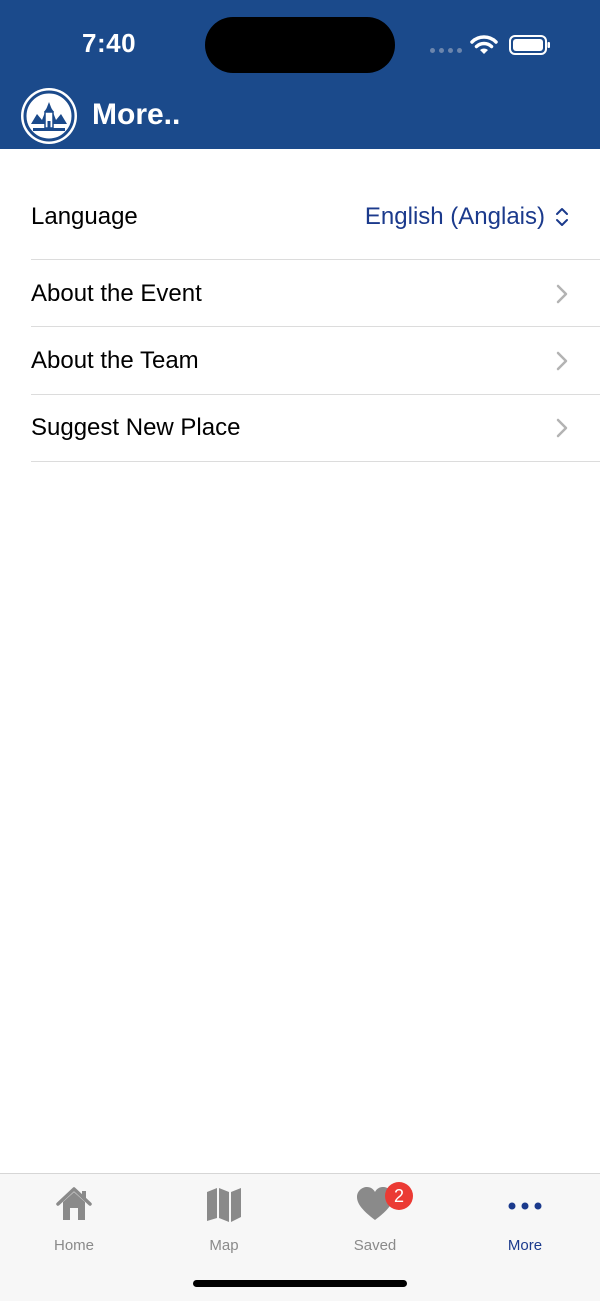  What do you see at coordinates (315, 294) in the screenshot?
I see `about-event-row: About the Event` at bounding box center [315, 294].